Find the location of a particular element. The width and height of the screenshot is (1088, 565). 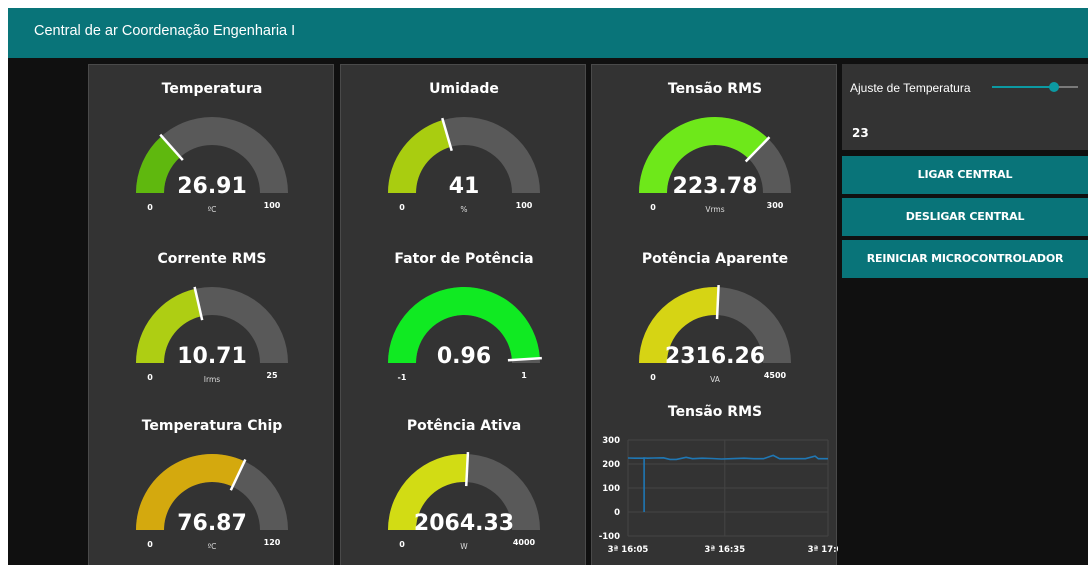

gauge-svg: Potência Aparente 2316.26 0 4500 VA is located at coordinates (715, 317).